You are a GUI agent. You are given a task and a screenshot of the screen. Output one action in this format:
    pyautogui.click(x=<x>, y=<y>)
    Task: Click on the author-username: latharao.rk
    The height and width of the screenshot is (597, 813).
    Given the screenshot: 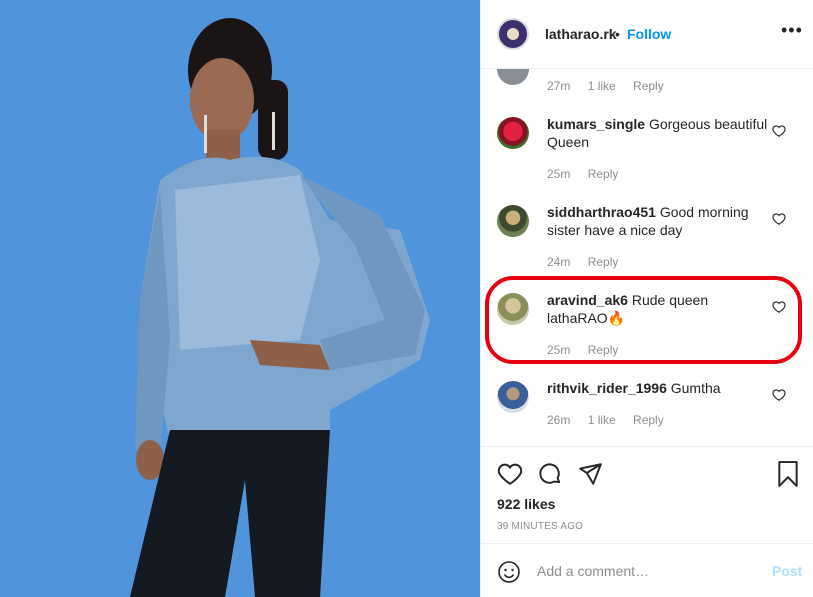 What is the action you would take?
    pyautogui.click(x=581, y=34)
    